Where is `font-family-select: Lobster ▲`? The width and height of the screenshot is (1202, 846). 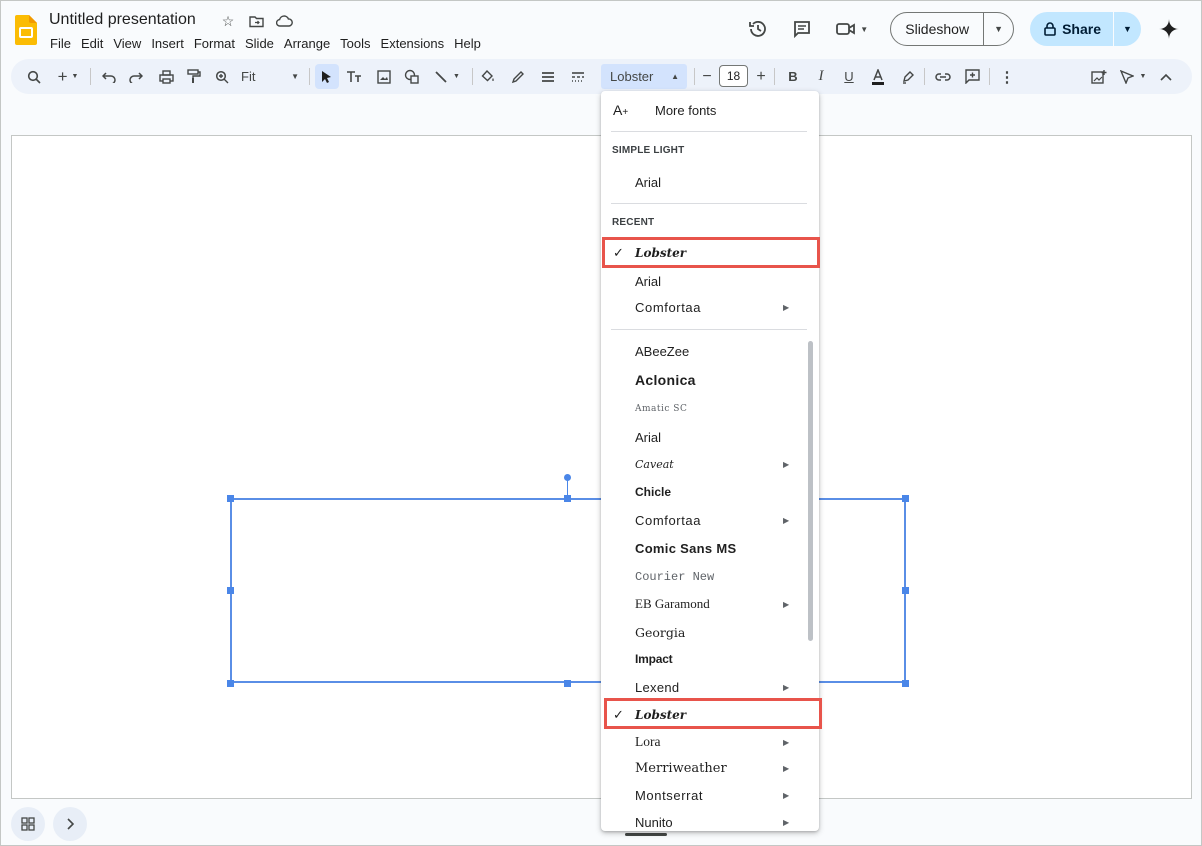
font-family-select: Lobster ▲ is located at coordinates (644, 76).